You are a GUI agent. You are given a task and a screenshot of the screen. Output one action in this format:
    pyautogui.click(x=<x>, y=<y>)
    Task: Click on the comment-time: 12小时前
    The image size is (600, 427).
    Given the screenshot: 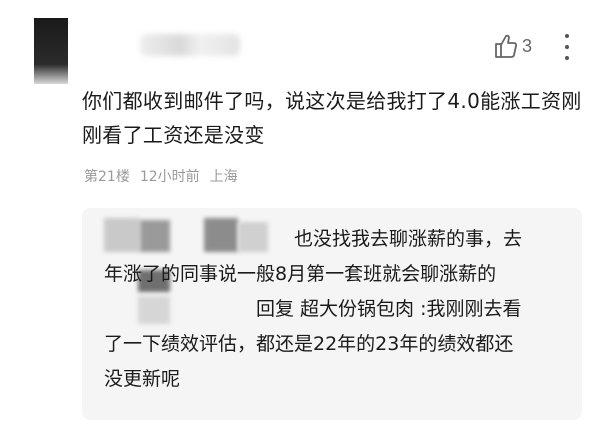 What is the action you would take?
    pyautogui.click(x=169, y=177)
    